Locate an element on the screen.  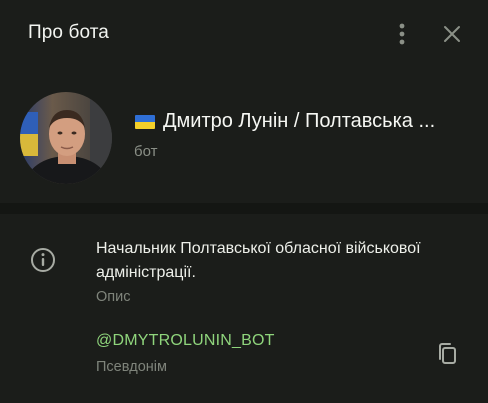
more-menu-button is located at coordinates (402, 34).